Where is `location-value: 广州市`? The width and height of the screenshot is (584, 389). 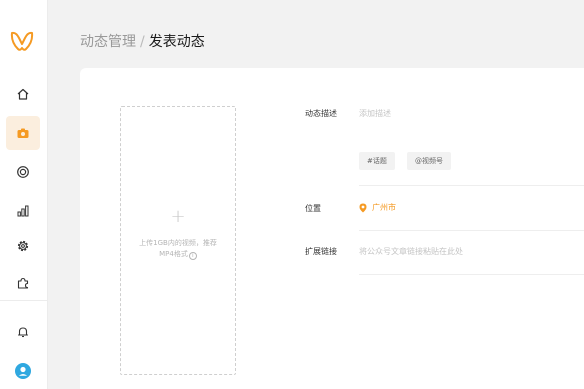 location-value: 广州市 is located at coordinates (384, 207).